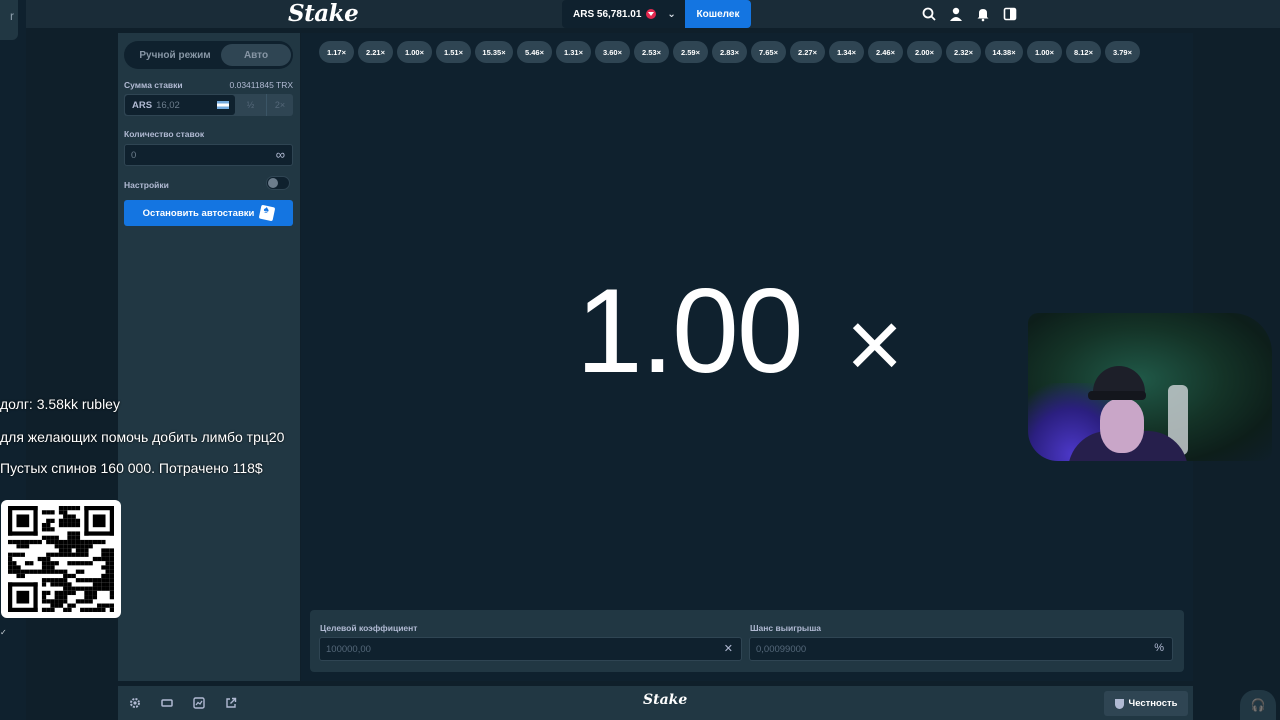  I want to click on donation-qr-code, so click(61, 559).